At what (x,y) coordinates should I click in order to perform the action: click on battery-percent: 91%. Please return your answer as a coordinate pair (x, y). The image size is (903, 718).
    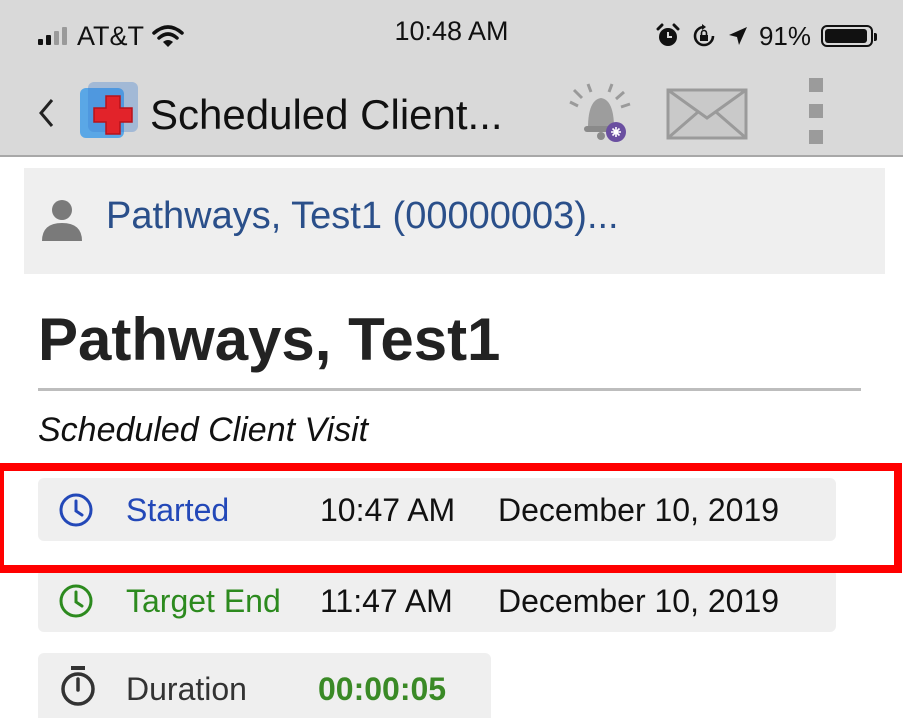
    Looking at the image, I should click on (784, 35).